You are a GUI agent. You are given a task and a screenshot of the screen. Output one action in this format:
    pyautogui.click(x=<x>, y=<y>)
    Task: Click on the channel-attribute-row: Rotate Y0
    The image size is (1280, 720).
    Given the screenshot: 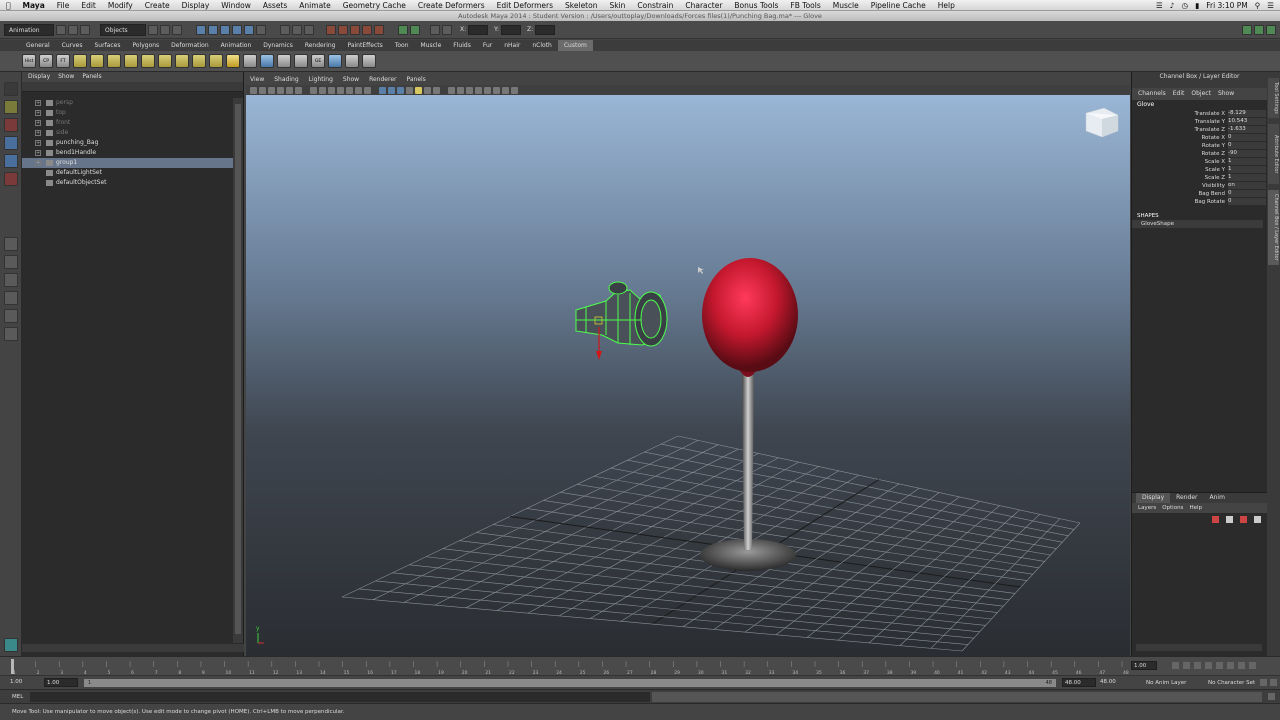 What is the action you would take?
    pyautogui.click(x=1199, y=146)
    